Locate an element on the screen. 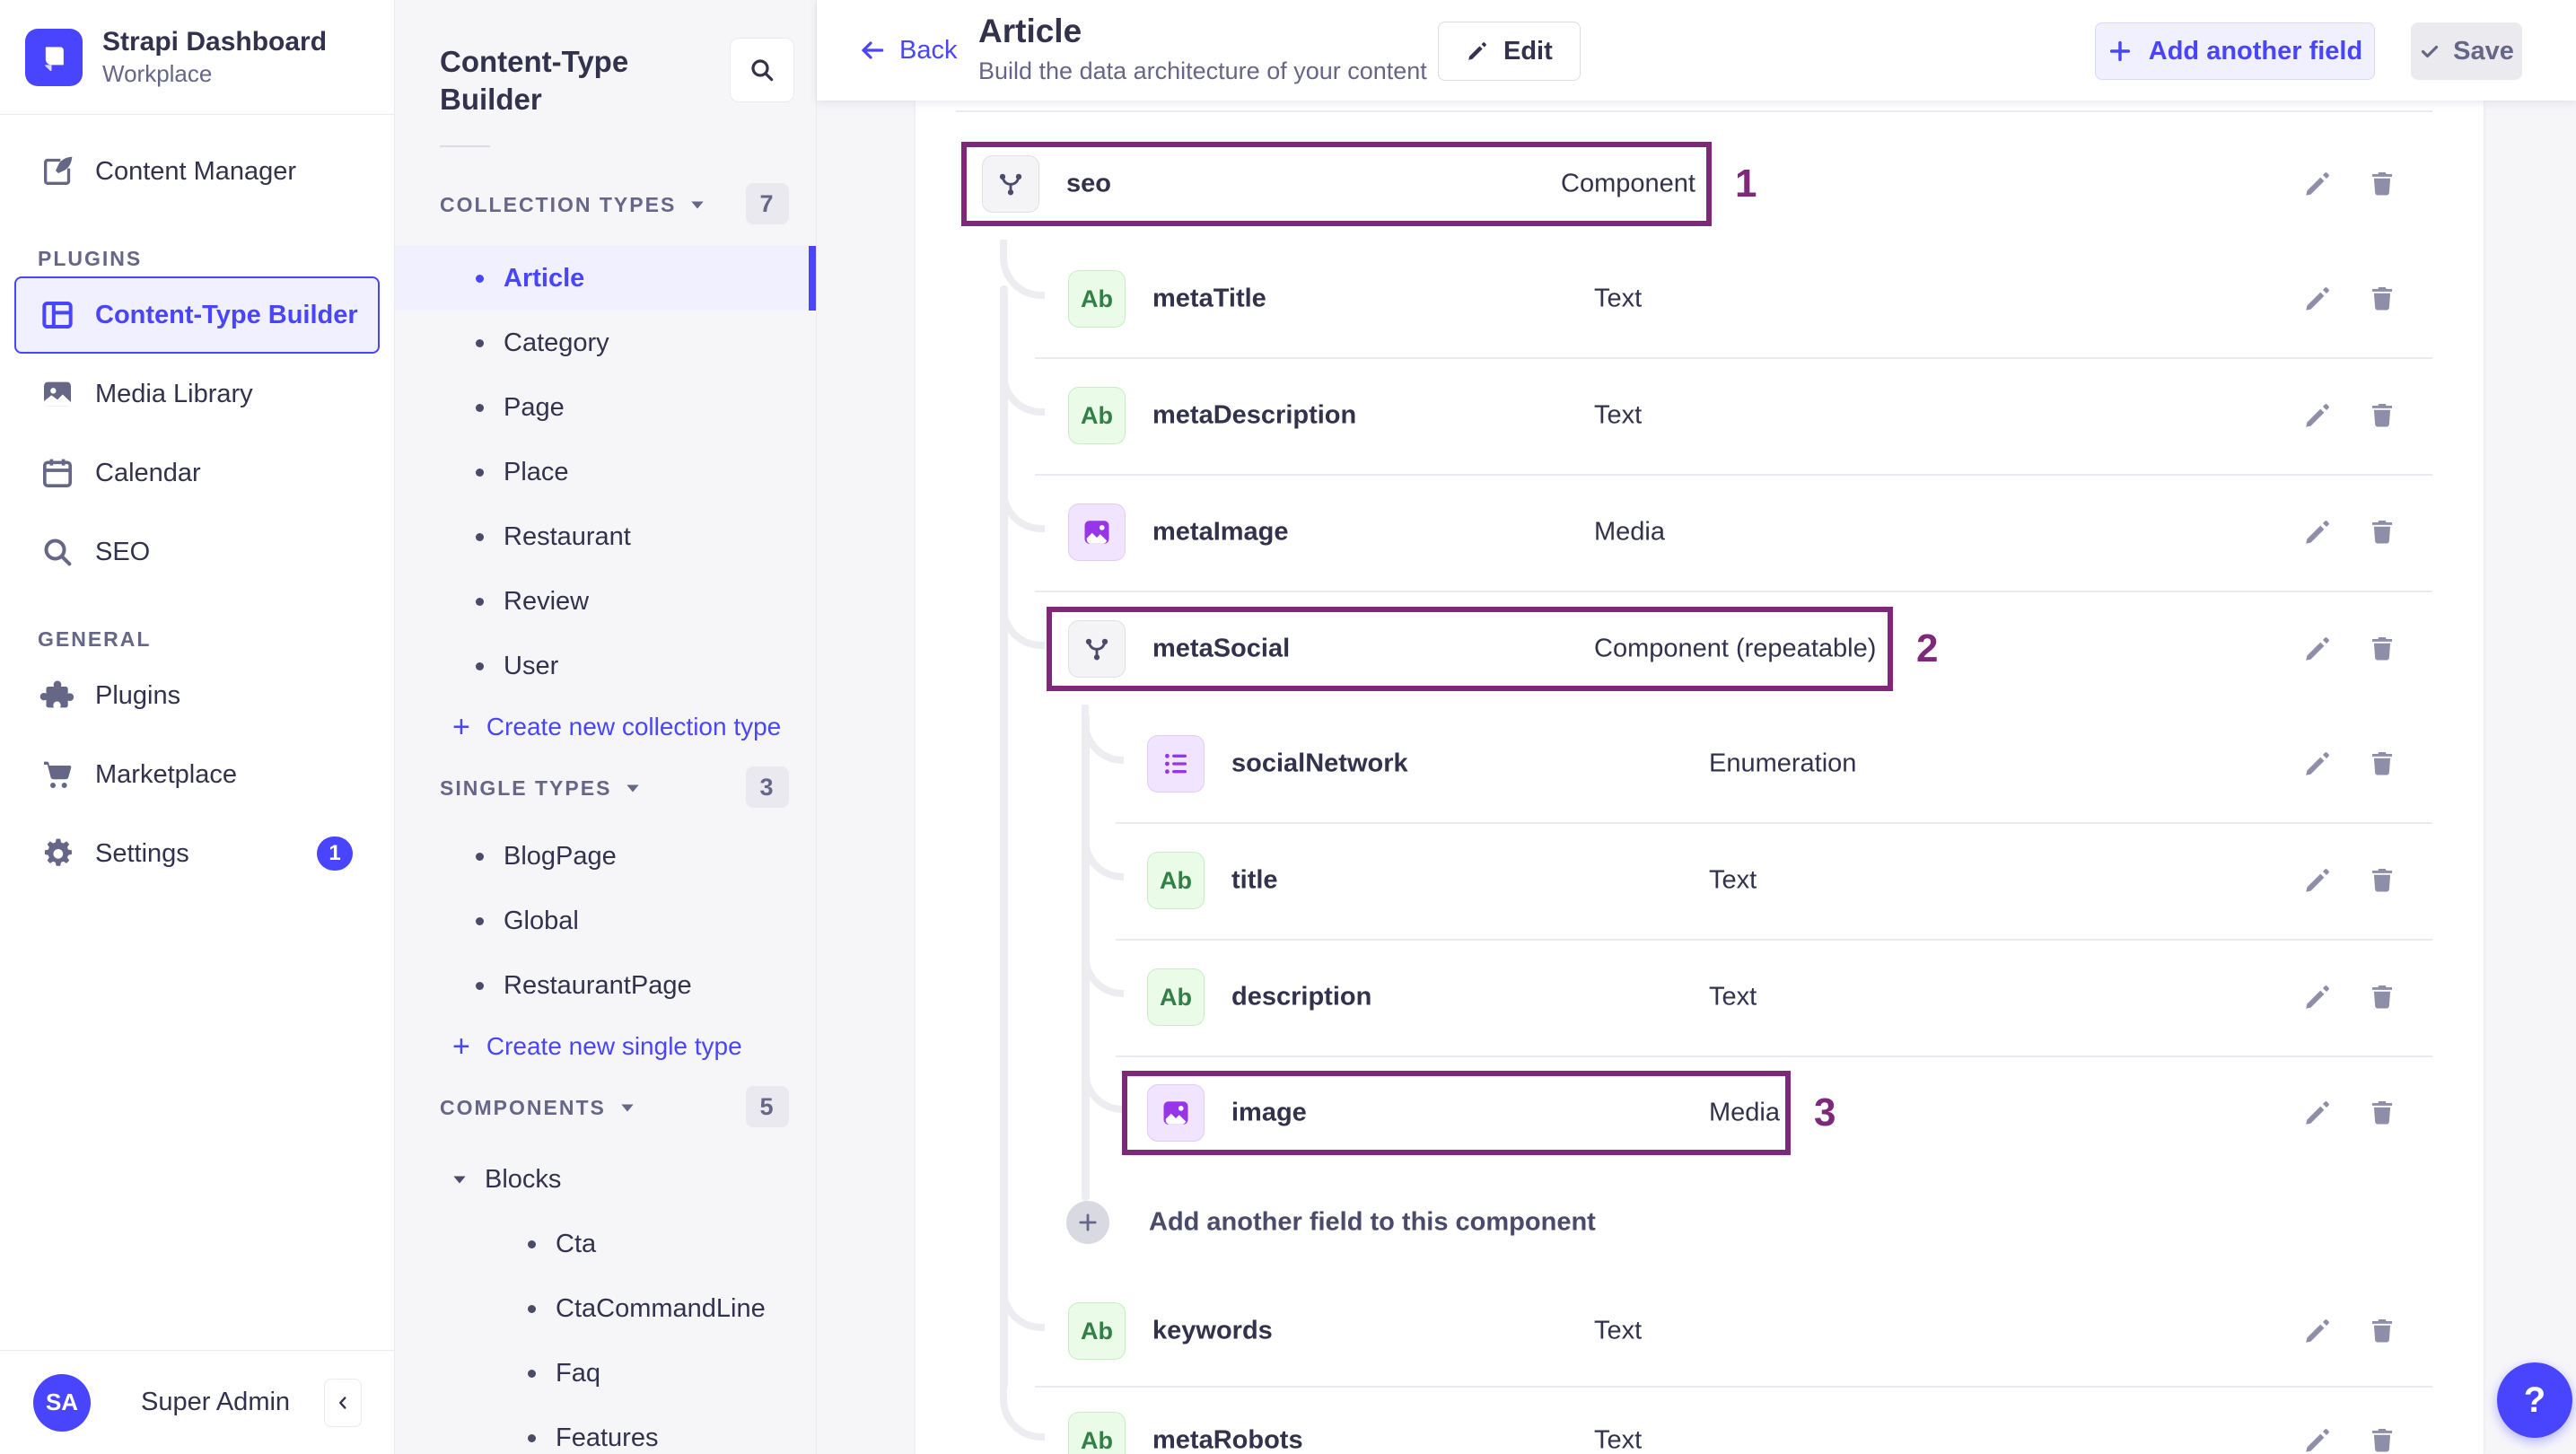 This screenshot has height=1454, width=2576. collapse-sidebar-button is located at coordinates (343, 1402).